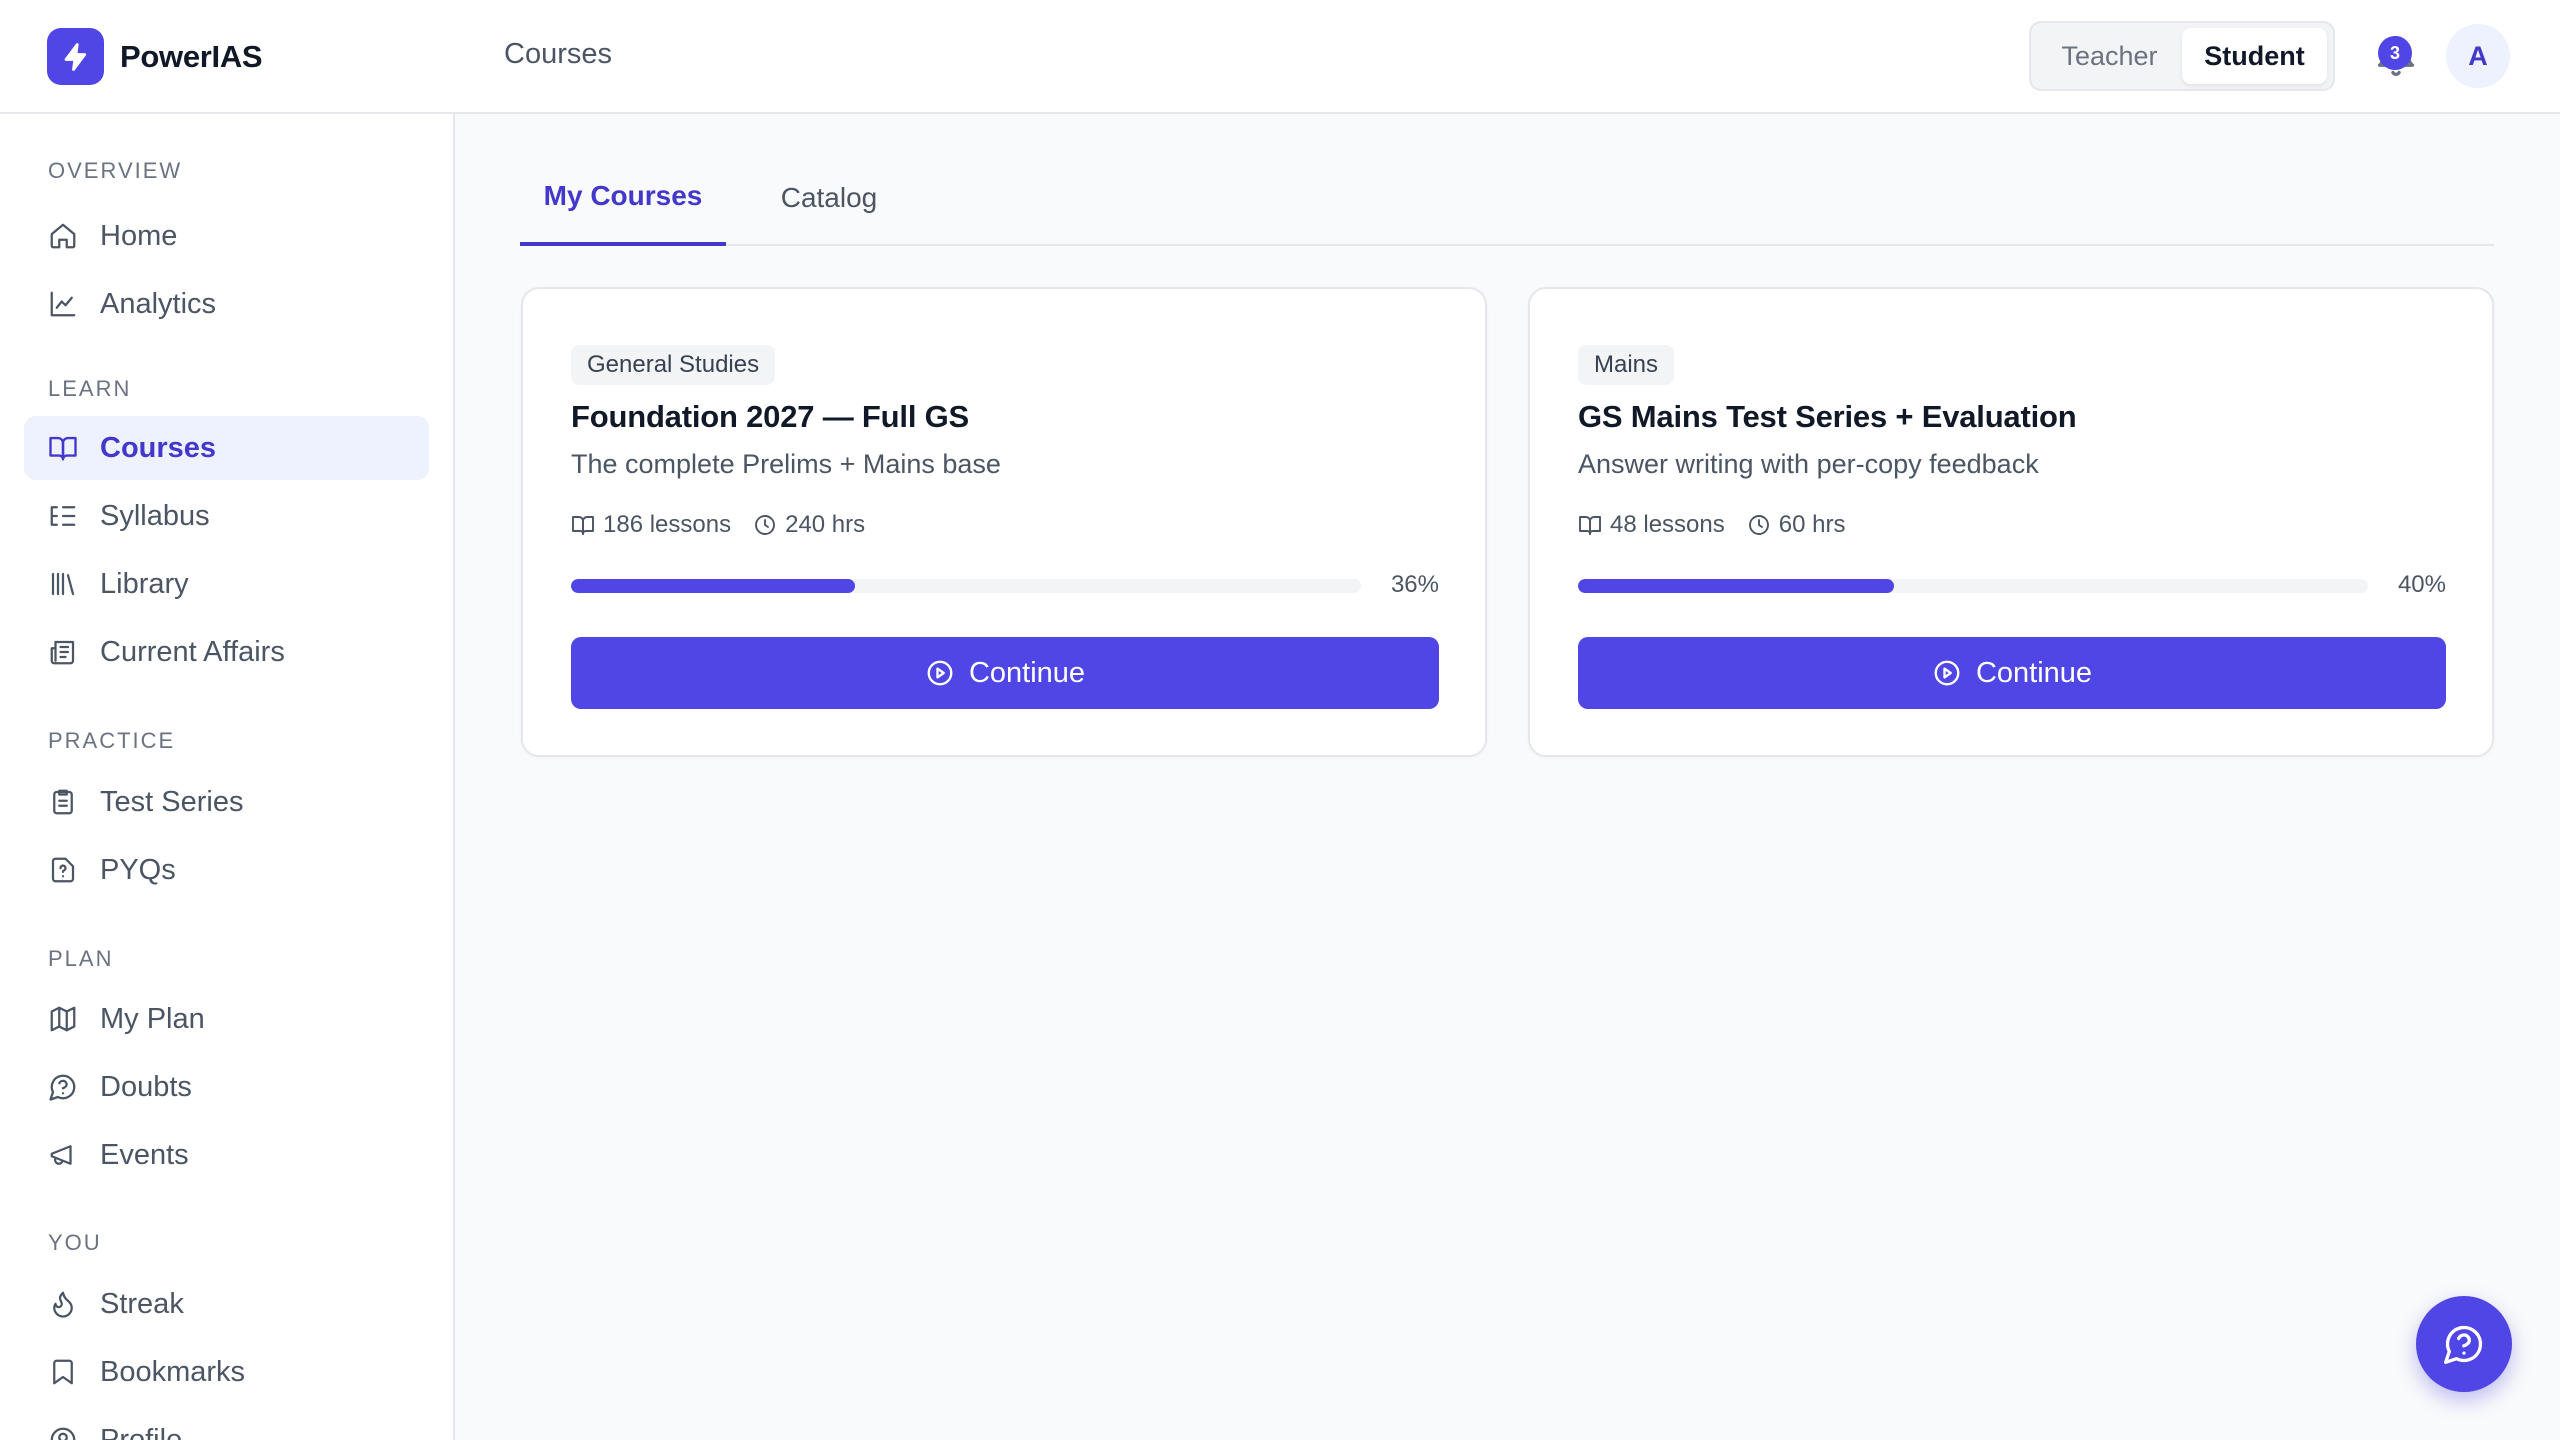 The height and width of the screenshot is (1440, 2560). I want to click on newspaper-icon, so click(62, 652).